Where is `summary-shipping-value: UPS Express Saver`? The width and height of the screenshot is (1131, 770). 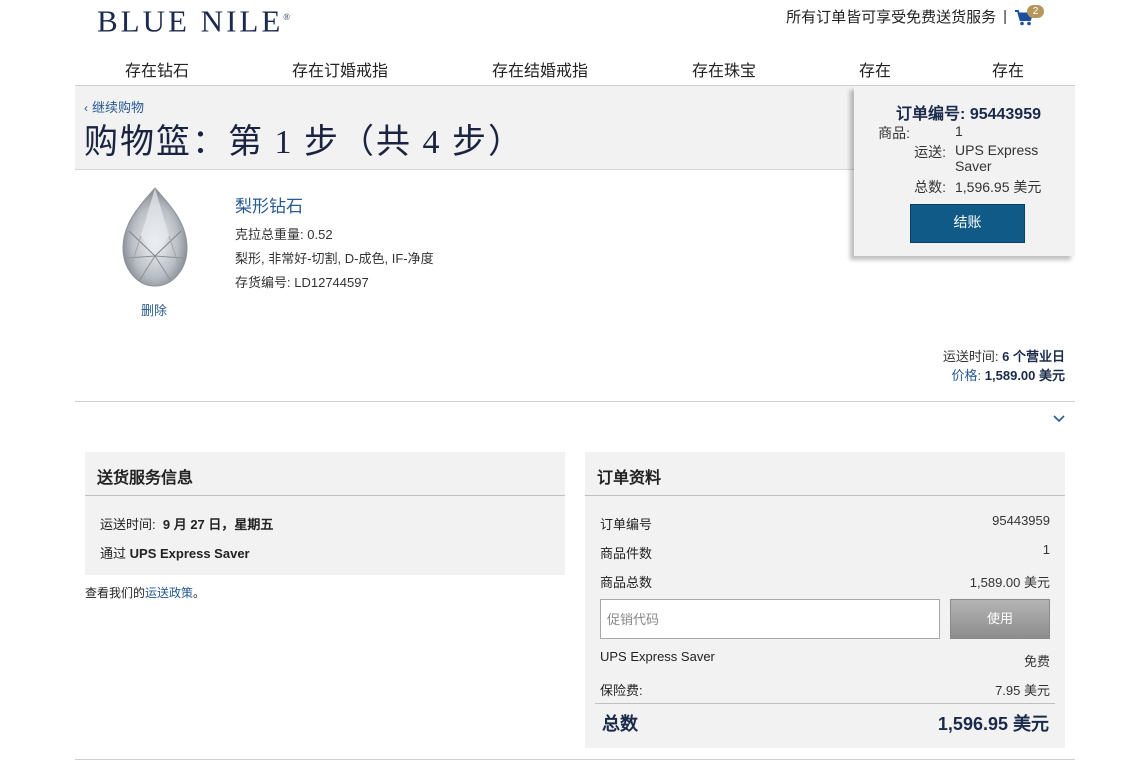 summary-shipping-value: UPS Express Saver is located at coordinates (997, 158).